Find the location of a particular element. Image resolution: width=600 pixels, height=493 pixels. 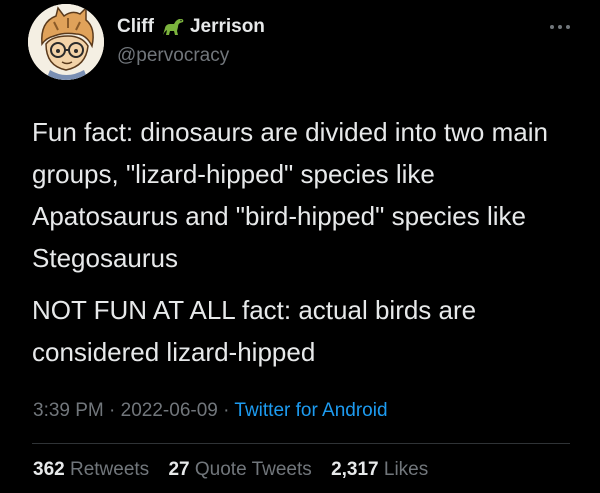

cartoon-cat-avatar-icon is located at coordinates (66, 42).